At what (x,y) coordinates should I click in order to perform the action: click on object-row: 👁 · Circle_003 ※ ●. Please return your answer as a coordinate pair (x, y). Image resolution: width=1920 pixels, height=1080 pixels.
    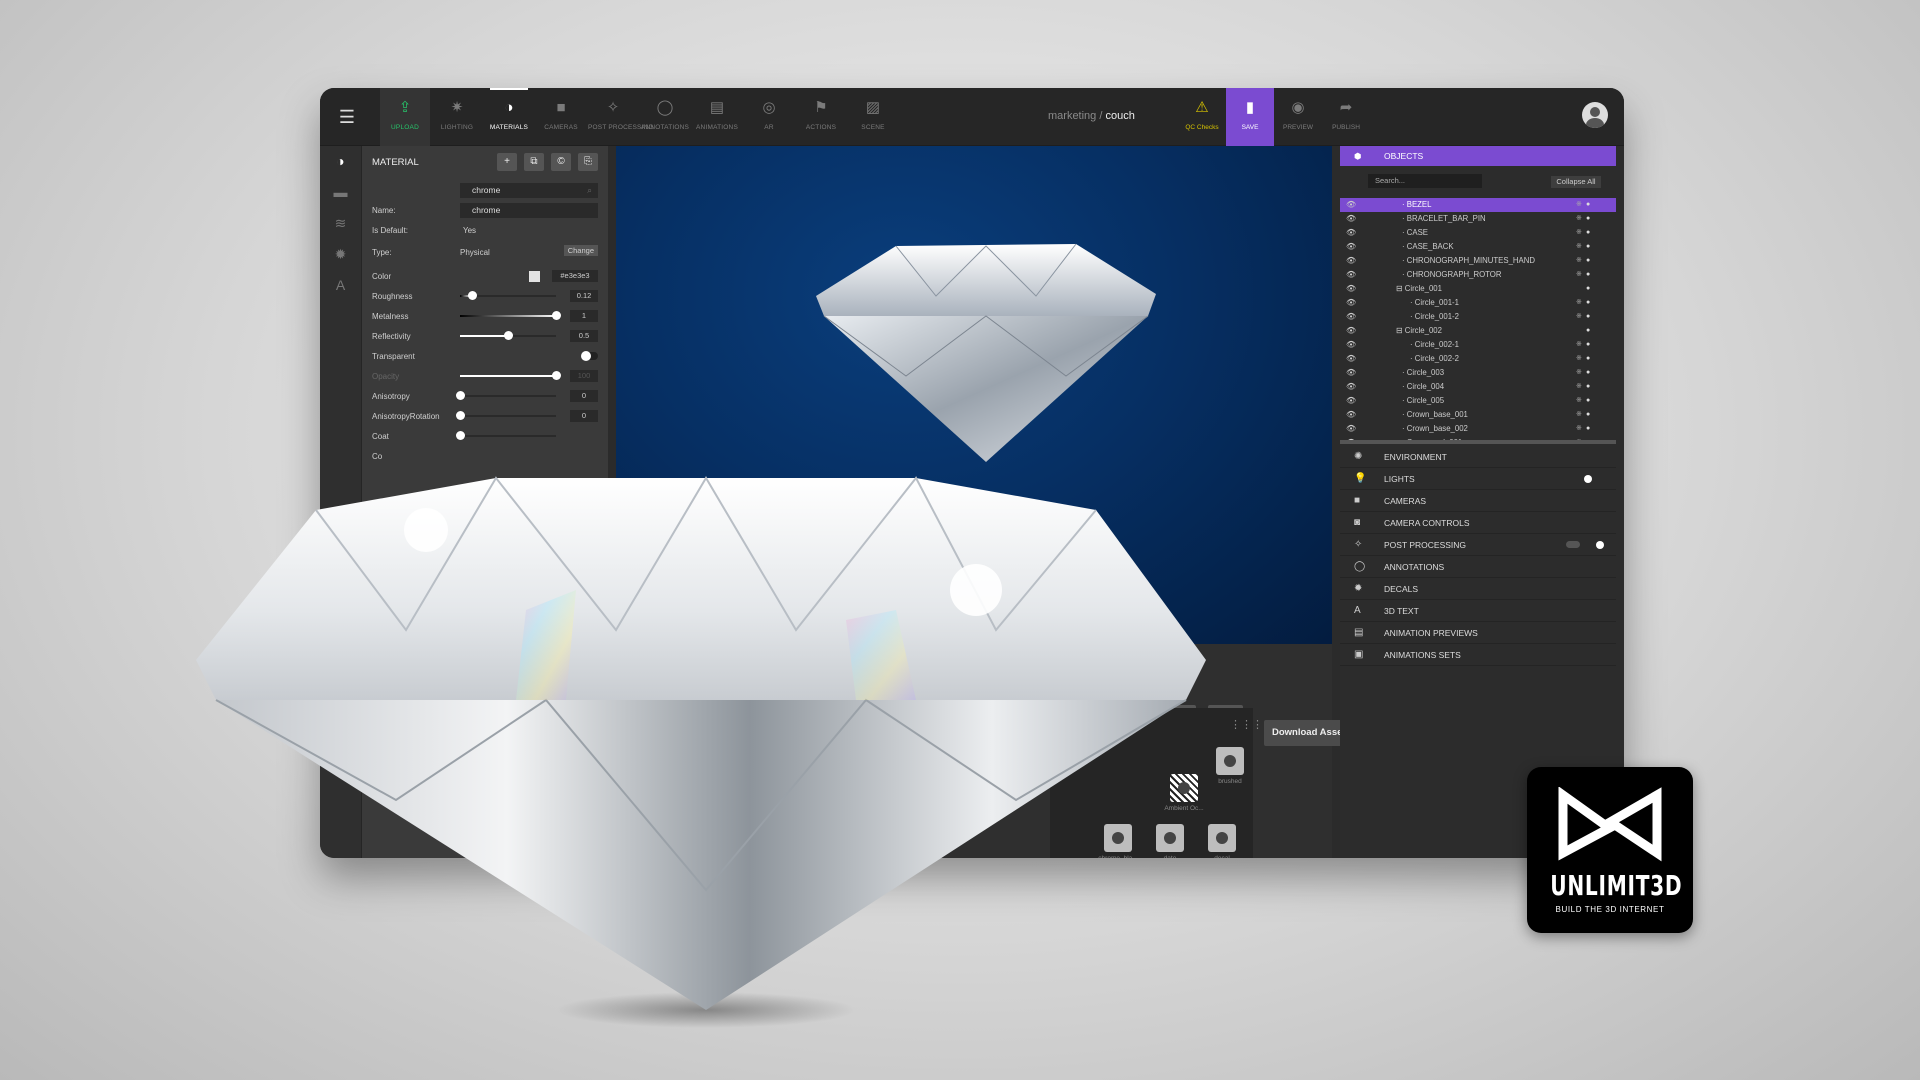
    Looking at the image, I should click on (1478, 373).